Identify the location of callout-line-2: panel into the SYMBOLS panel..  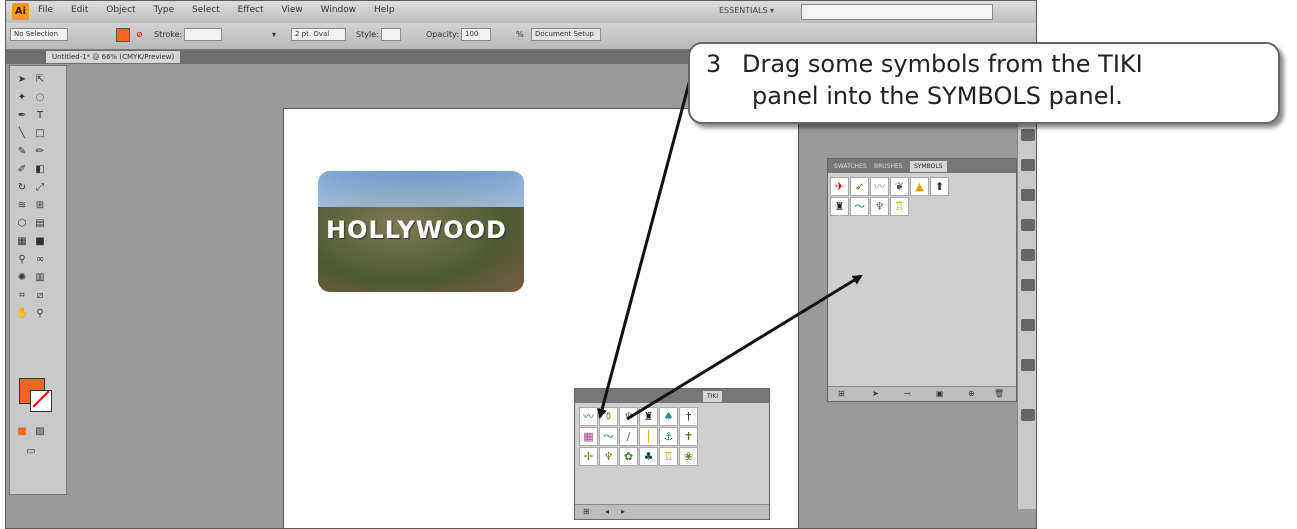
(937, 96).